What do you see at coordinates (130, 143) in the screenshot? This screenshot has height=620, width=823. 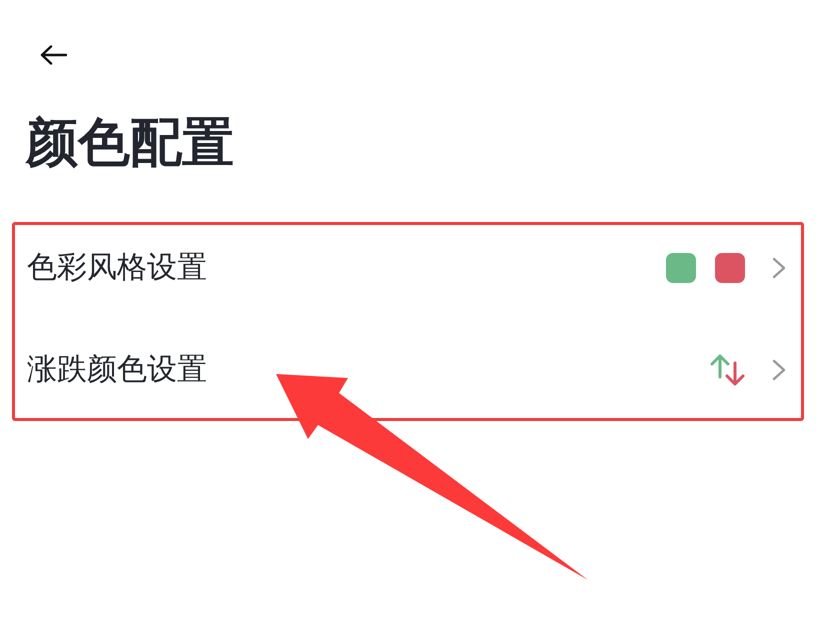 I see `page-title: 颜色配置` at bounding box center [130, 143].